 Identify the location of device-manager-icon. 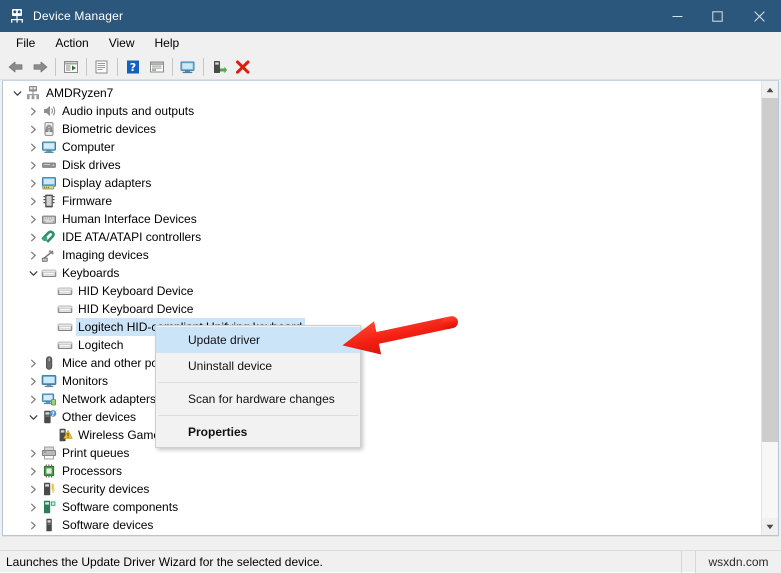
(17, 16).